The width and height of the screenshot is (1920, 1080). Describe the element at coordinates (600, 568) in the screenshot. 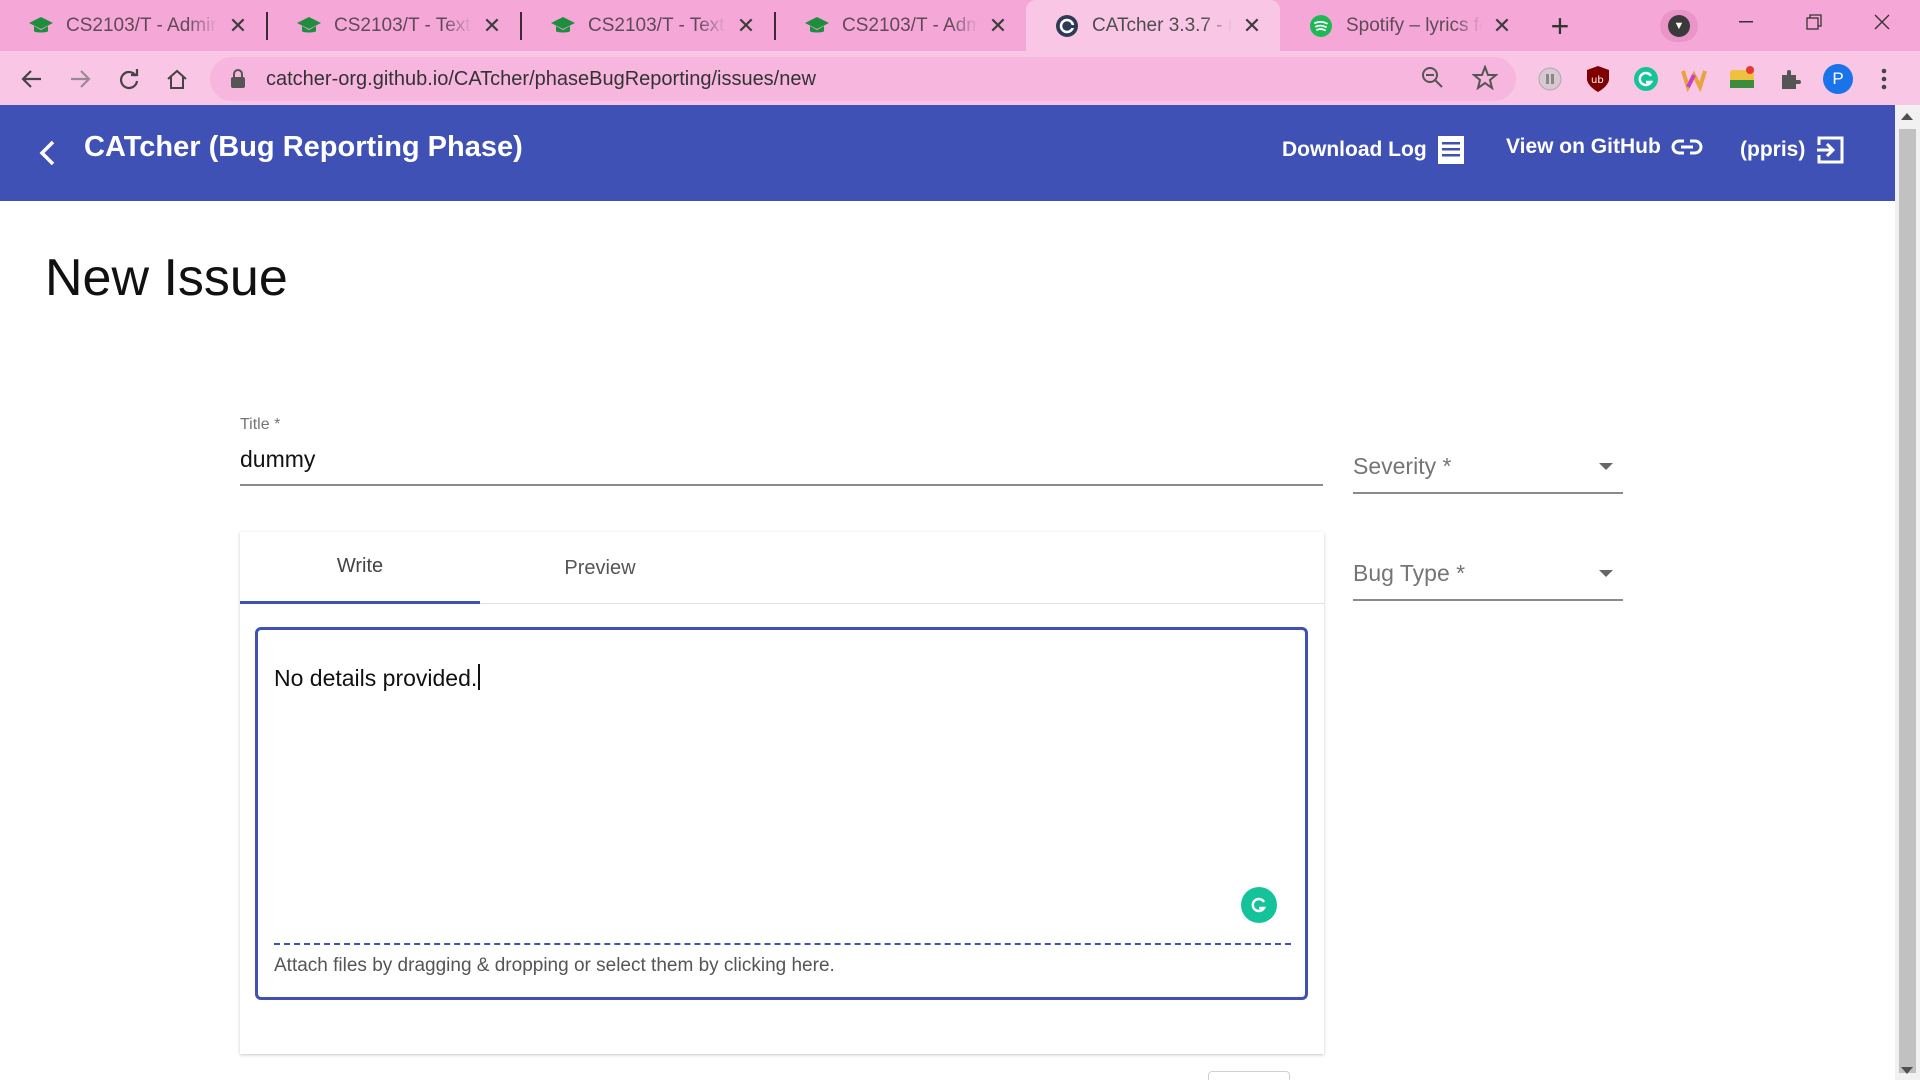

I see `tab-preview: Preview` at that location.